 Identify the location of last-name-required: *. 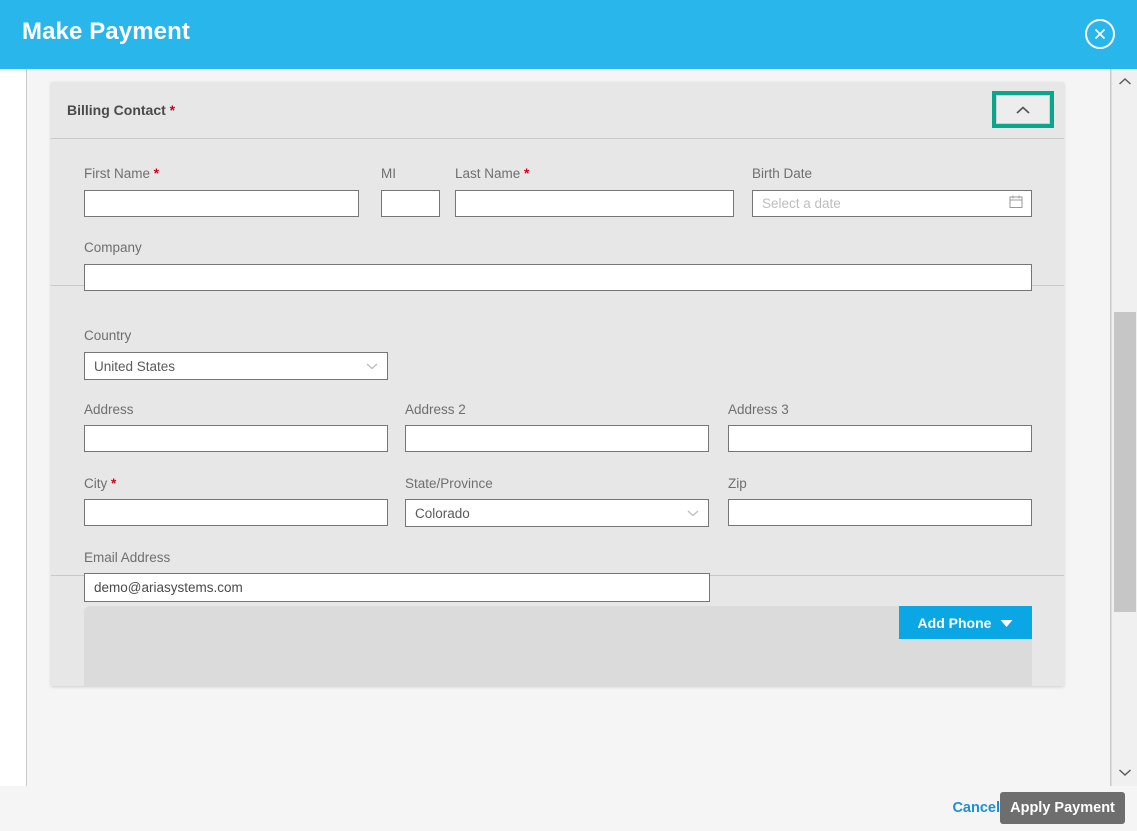
(527, 173).